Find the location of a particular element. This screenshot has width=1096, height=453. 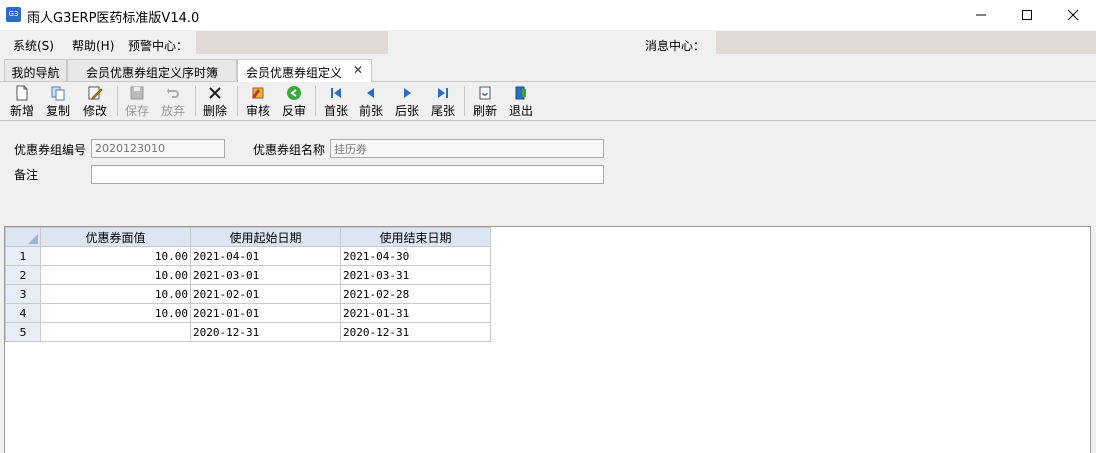

row-number: 1 is located at coordinates (23, 256).